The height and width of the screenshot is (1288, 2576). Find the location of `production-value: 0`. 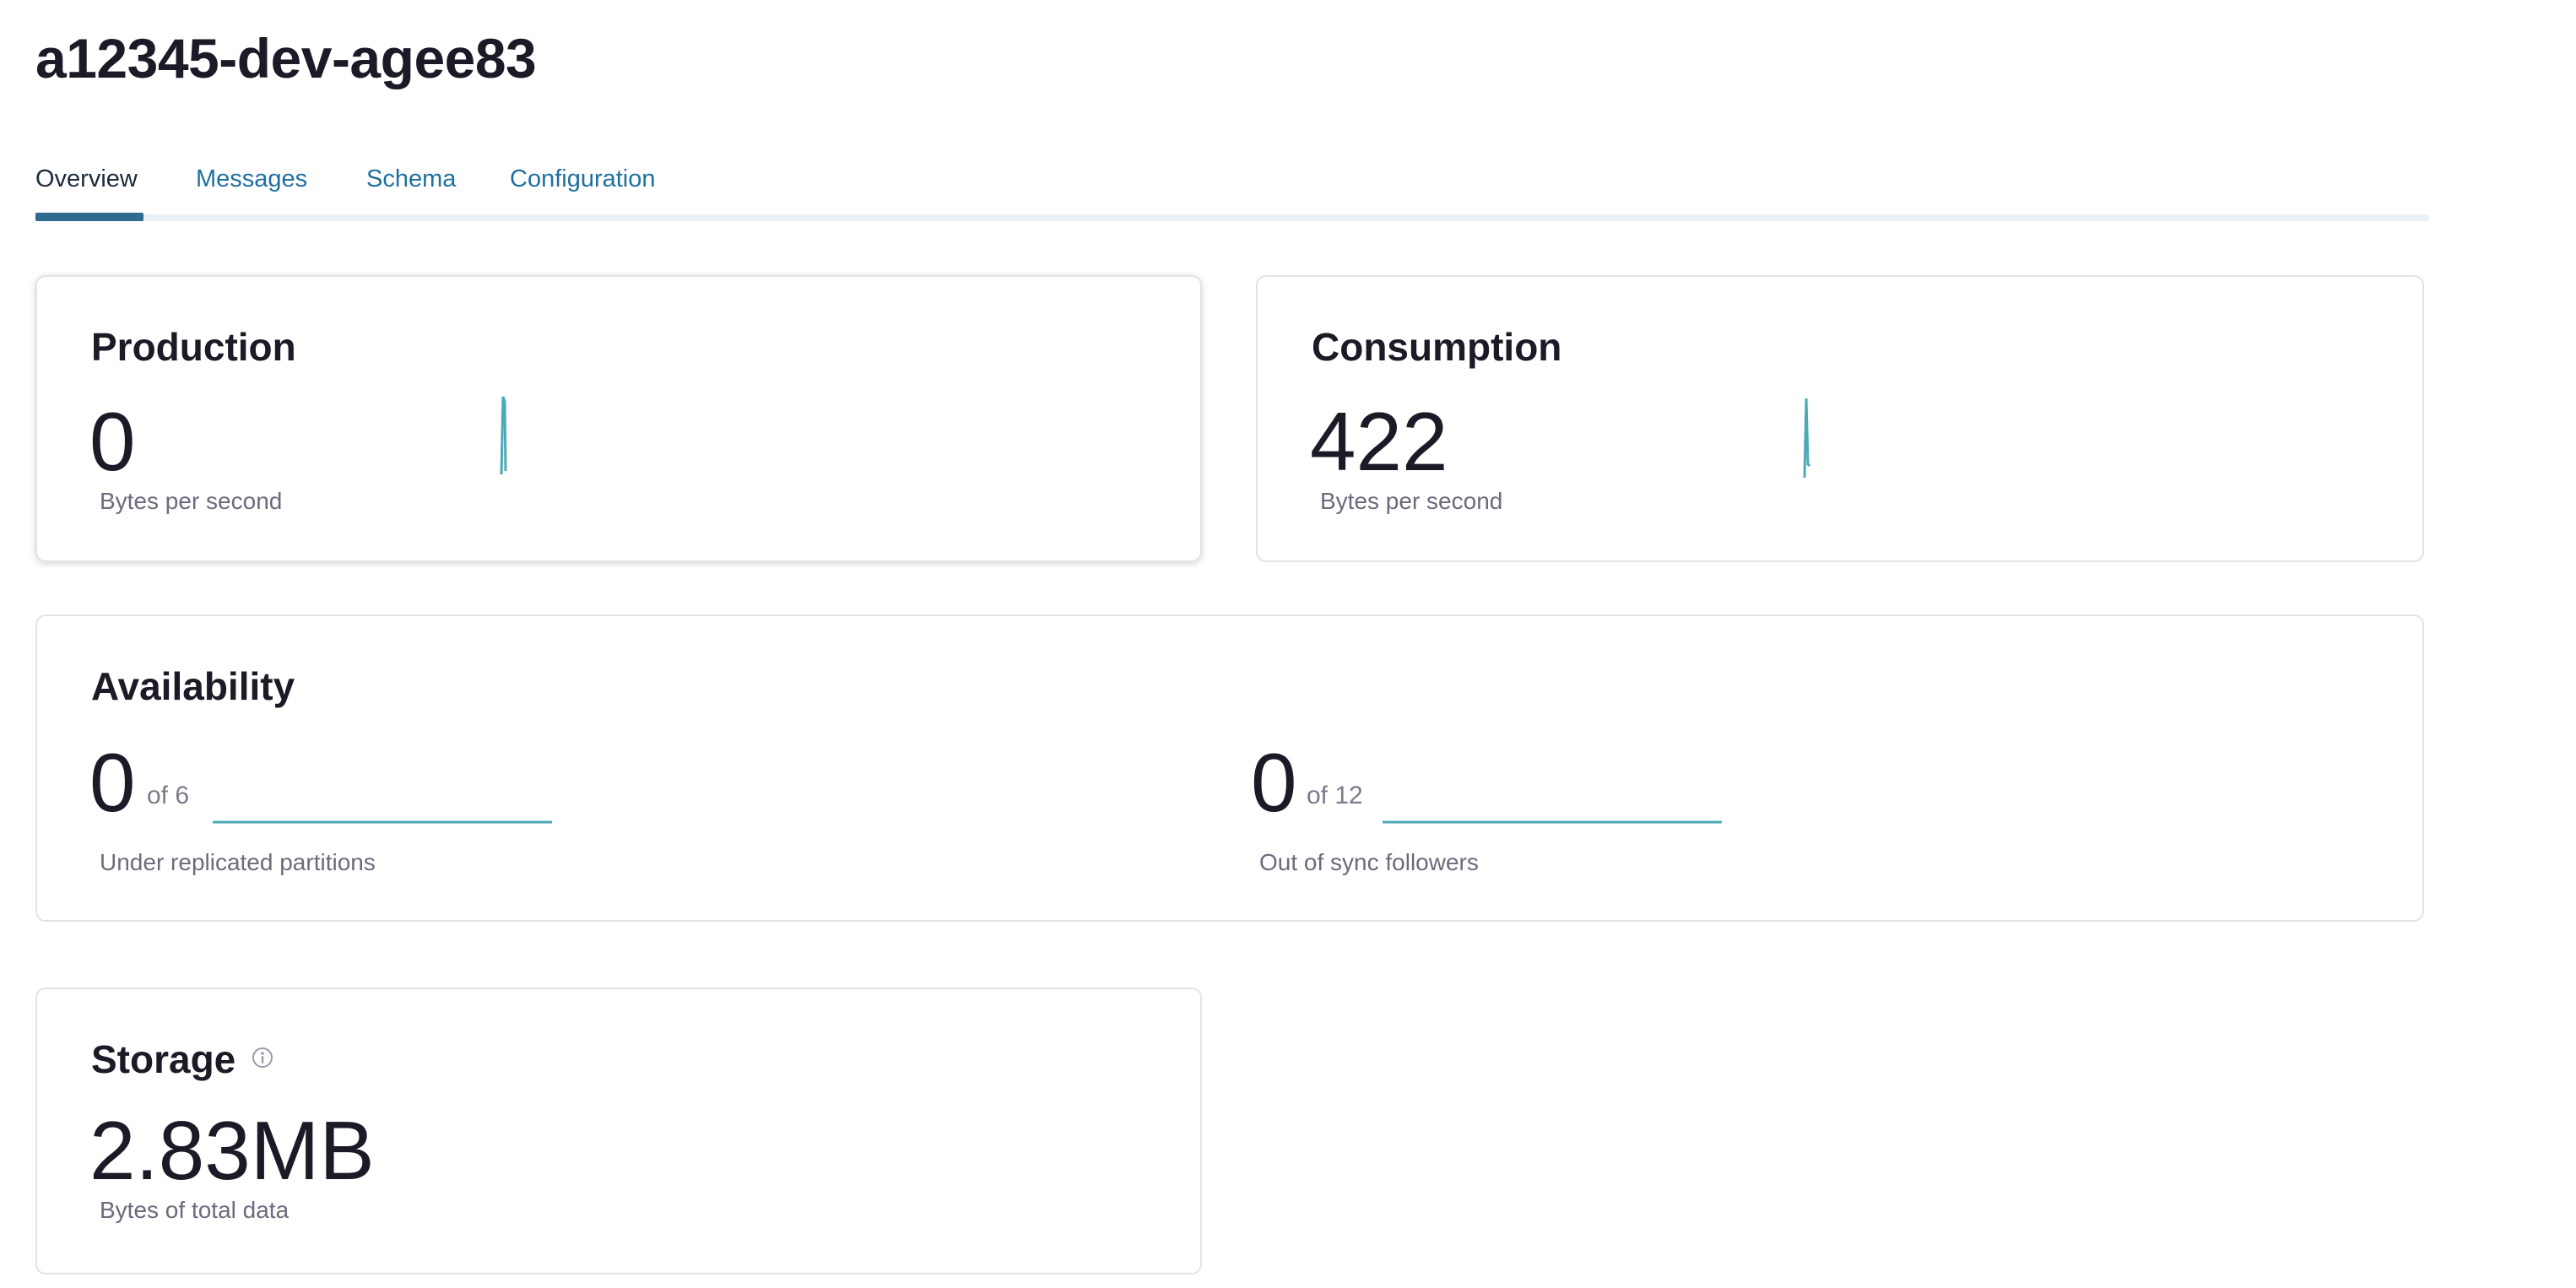

production-value: 0 is located at coordinates (113, 441).